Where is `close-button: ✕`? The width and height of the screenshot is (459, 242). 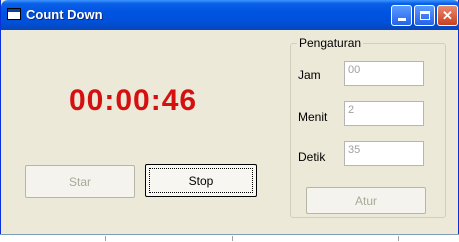 close-button: ✕ is located at coordinates (447, 15).